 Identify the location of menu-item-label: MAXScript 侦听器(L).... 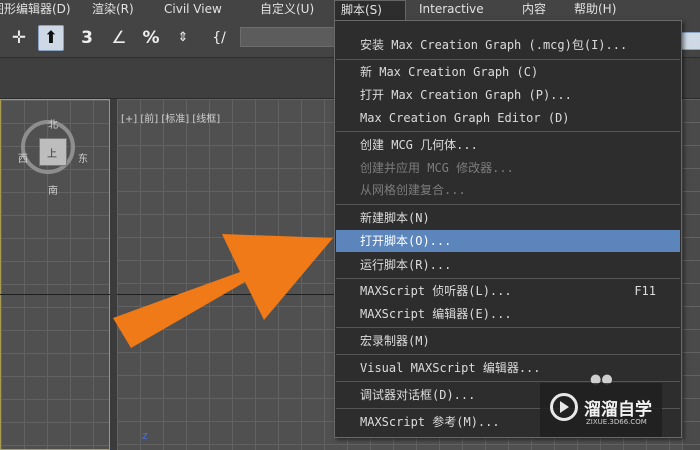
(436, 291).